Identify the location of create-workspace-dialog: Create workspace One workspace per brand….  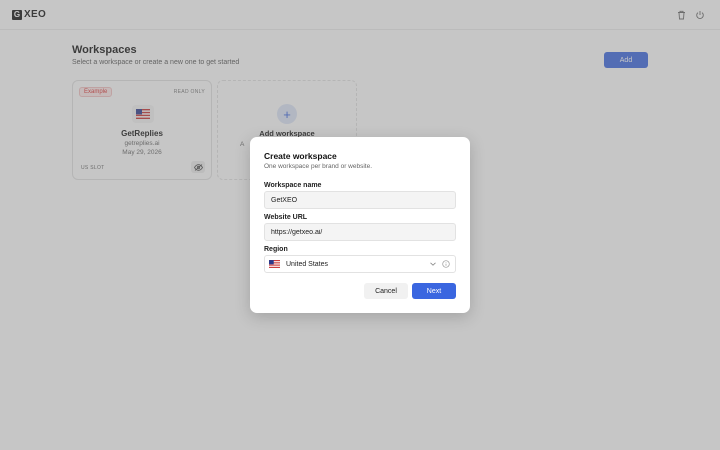
(360, 225).